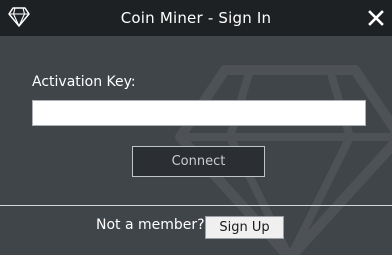 Image resolution: width=392 pixels, height=255 pixels. What do you see at coordinates (196, 205) in the screenshot?
I see `footer-divider` at bounding box center [196, 205].